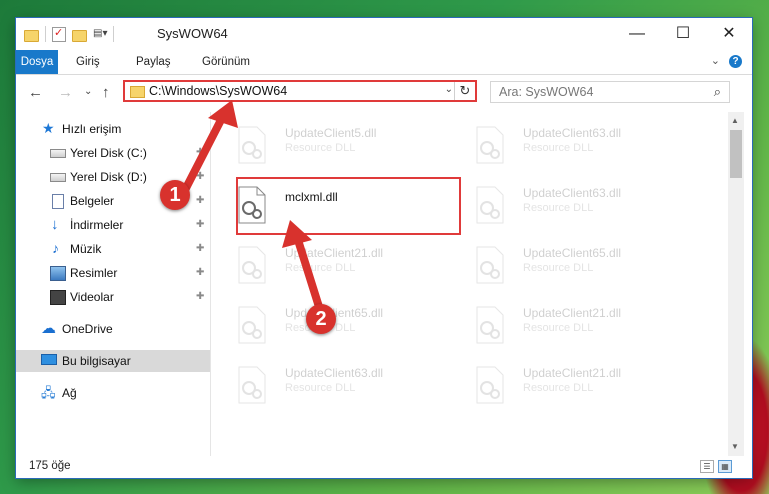 This screenshot has width=769, height=494. Describe the element at coordinates (88, 91) in the screenshot. I see `recent-locations-button: ⌄` at that location.